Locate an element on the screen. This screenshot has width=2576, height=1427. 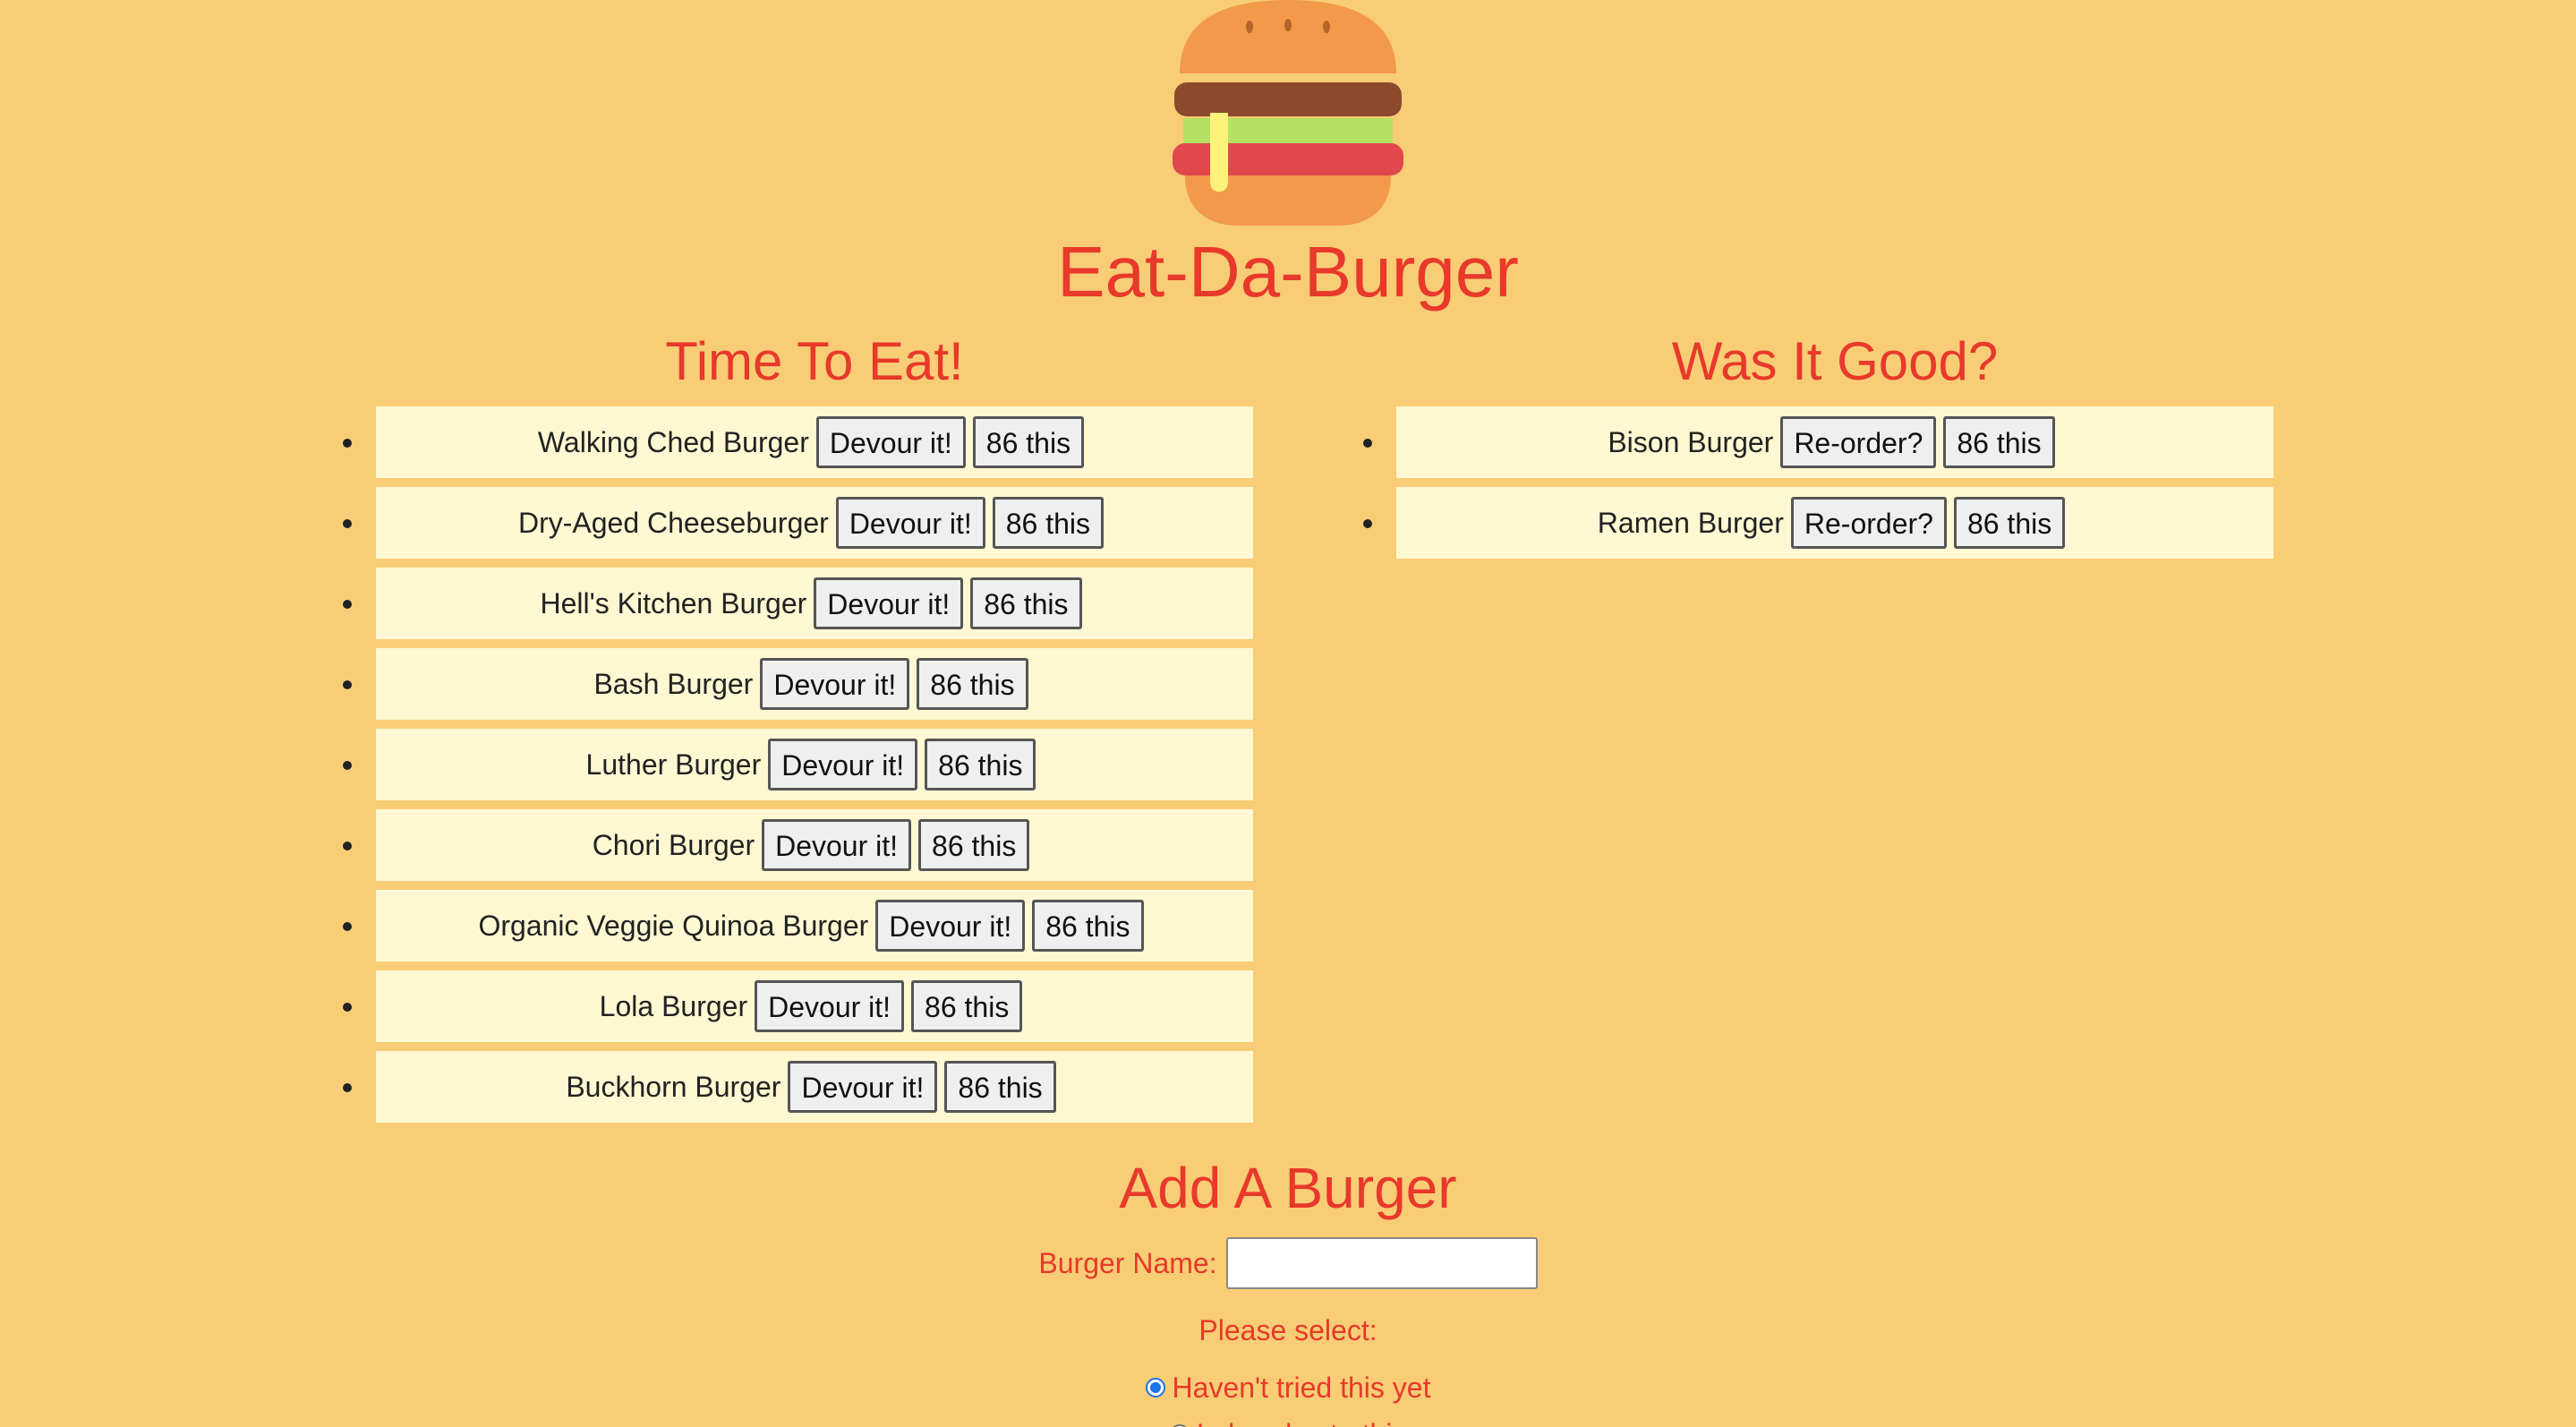
add-burger-heading: Add A Burger is located at coordinates (1288, 1188).